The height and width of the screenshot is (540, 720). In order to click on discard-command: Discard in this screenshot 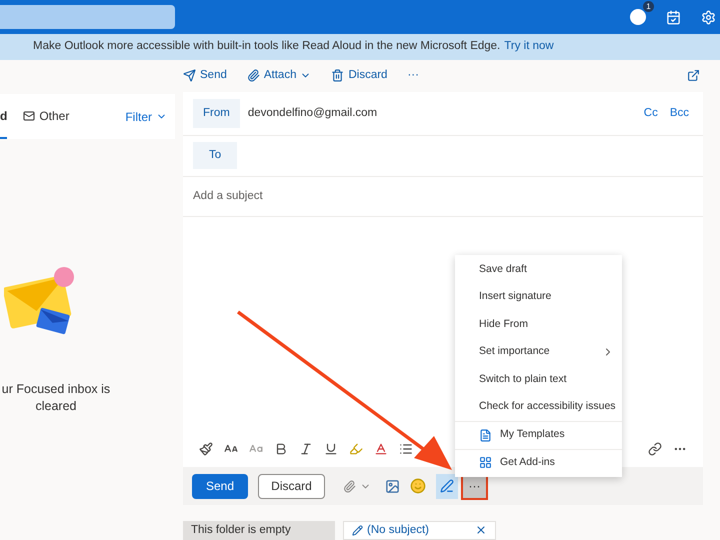, I will do `click(359, 76)`.